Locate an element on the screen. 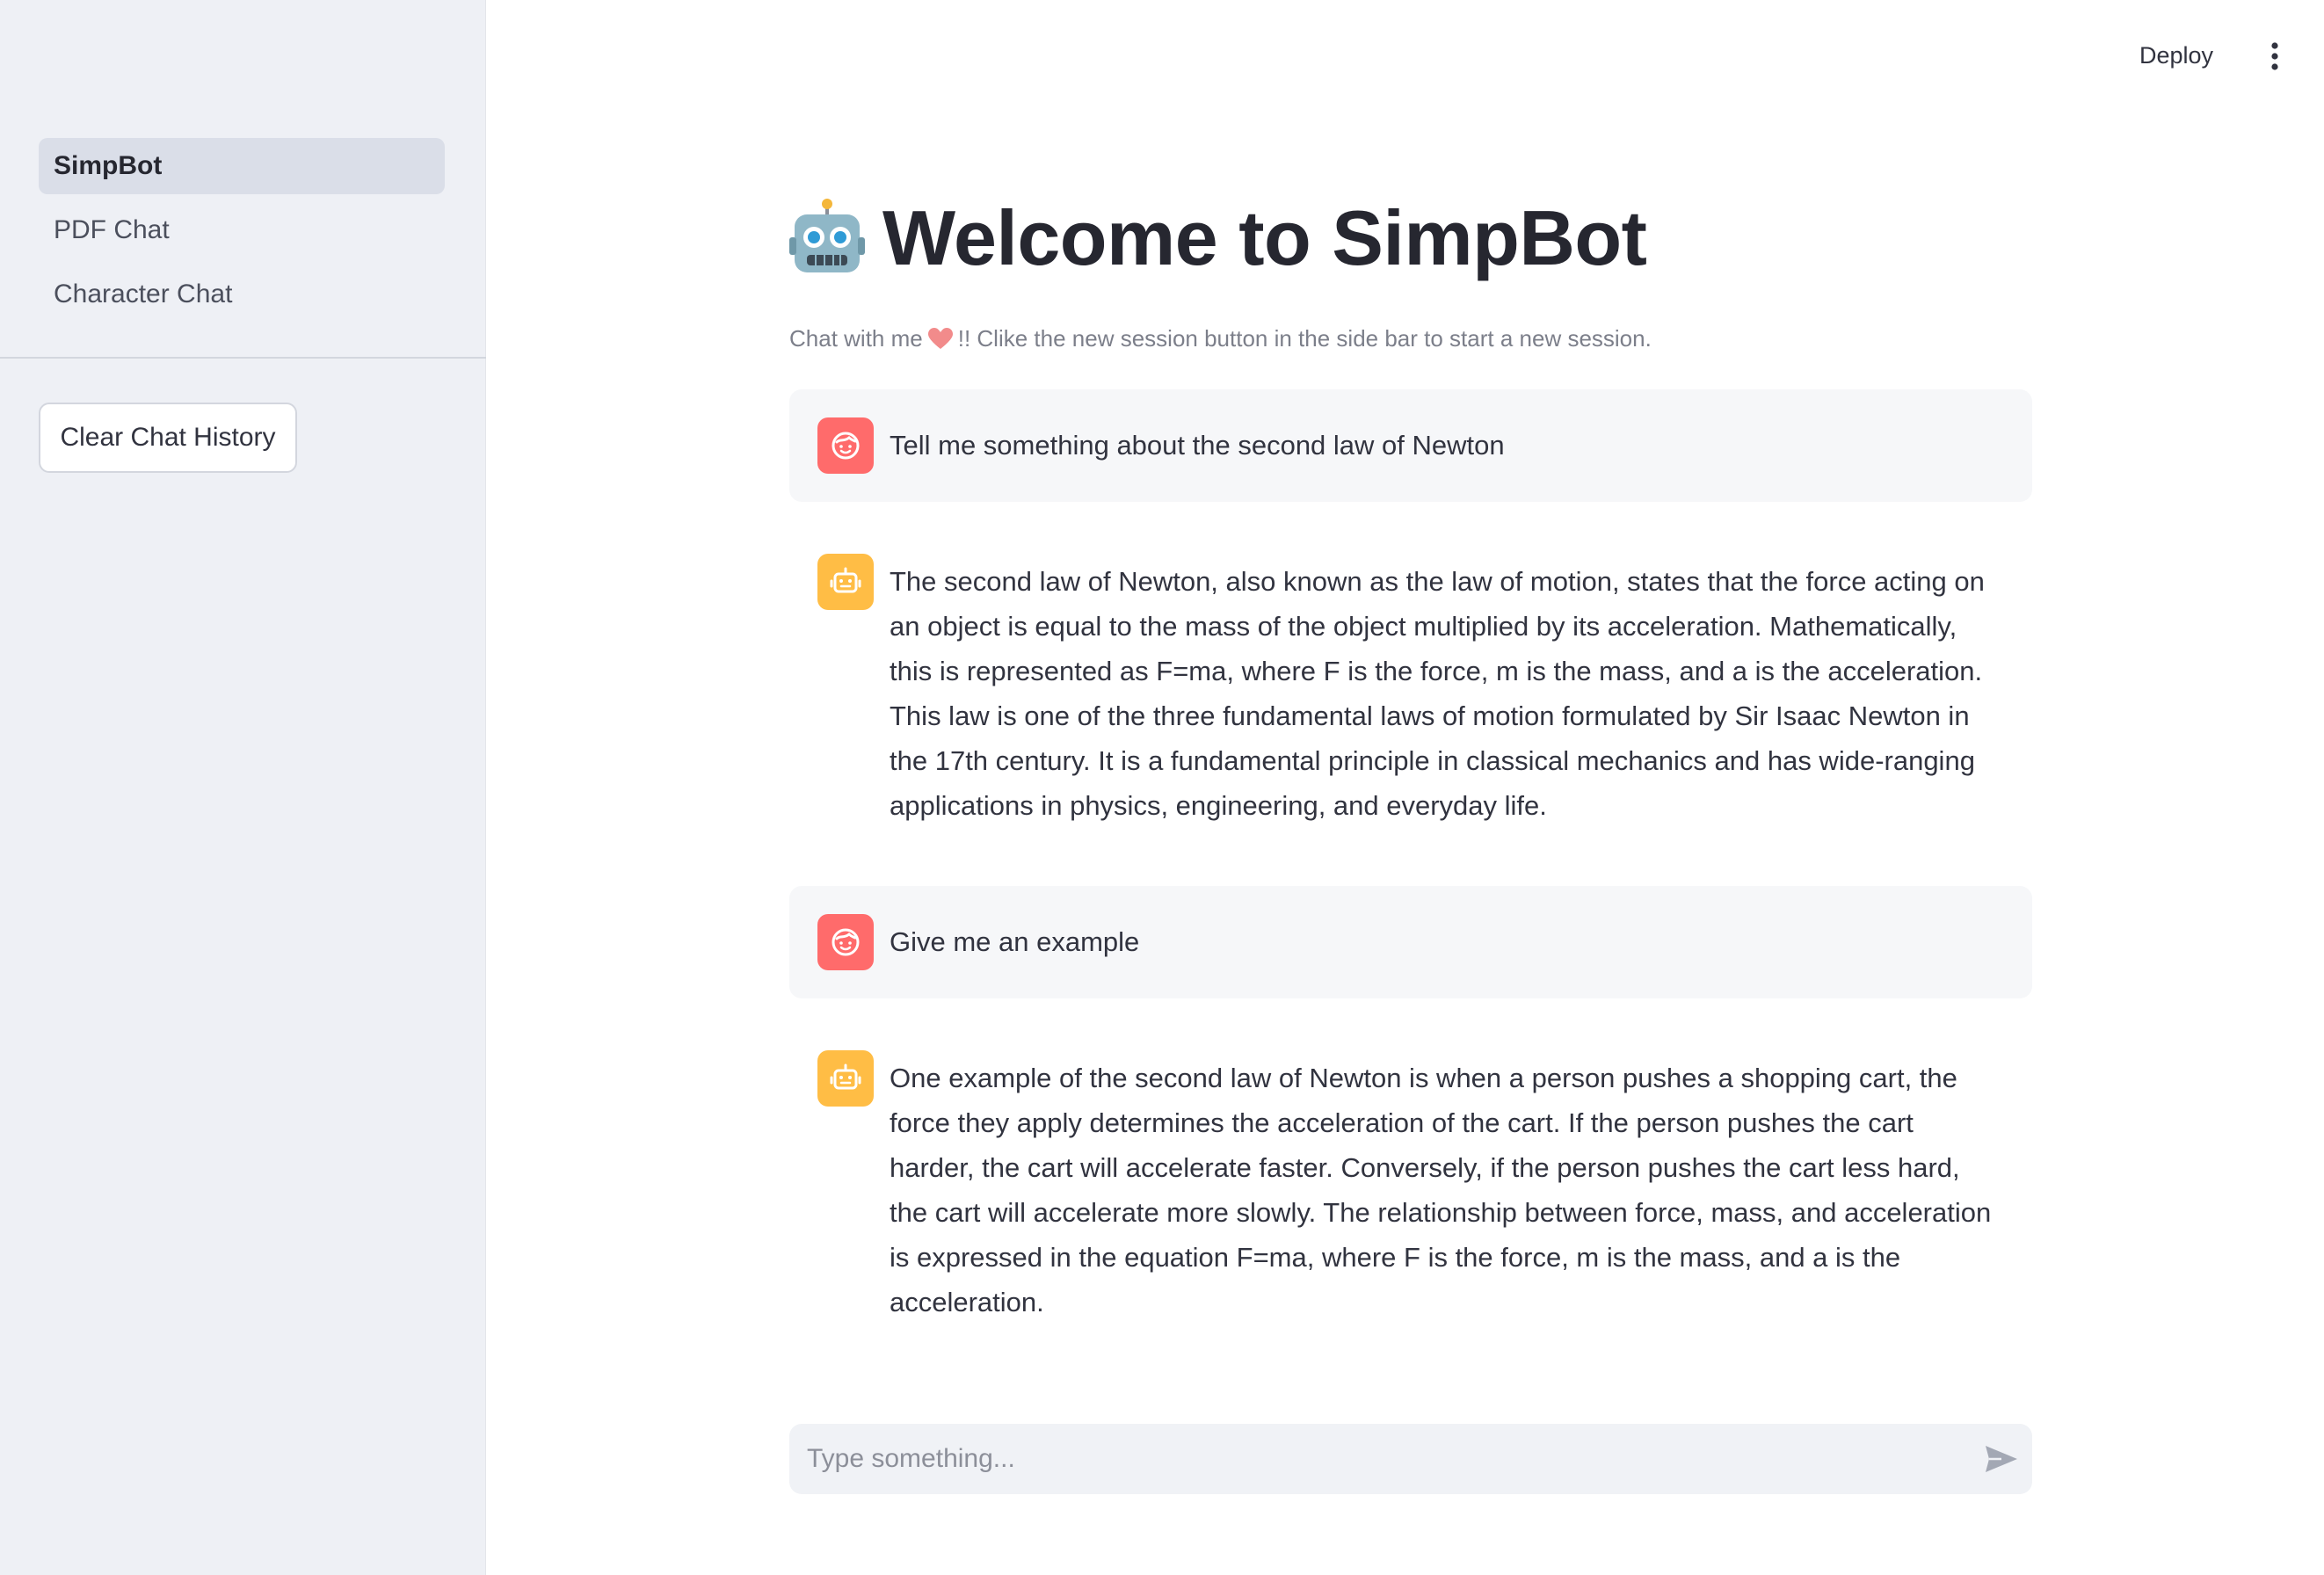 Image resolution: width=2324 pixels, height=1575 pixels. deploy-button: Deploy is located at coordinates (2176, 56).